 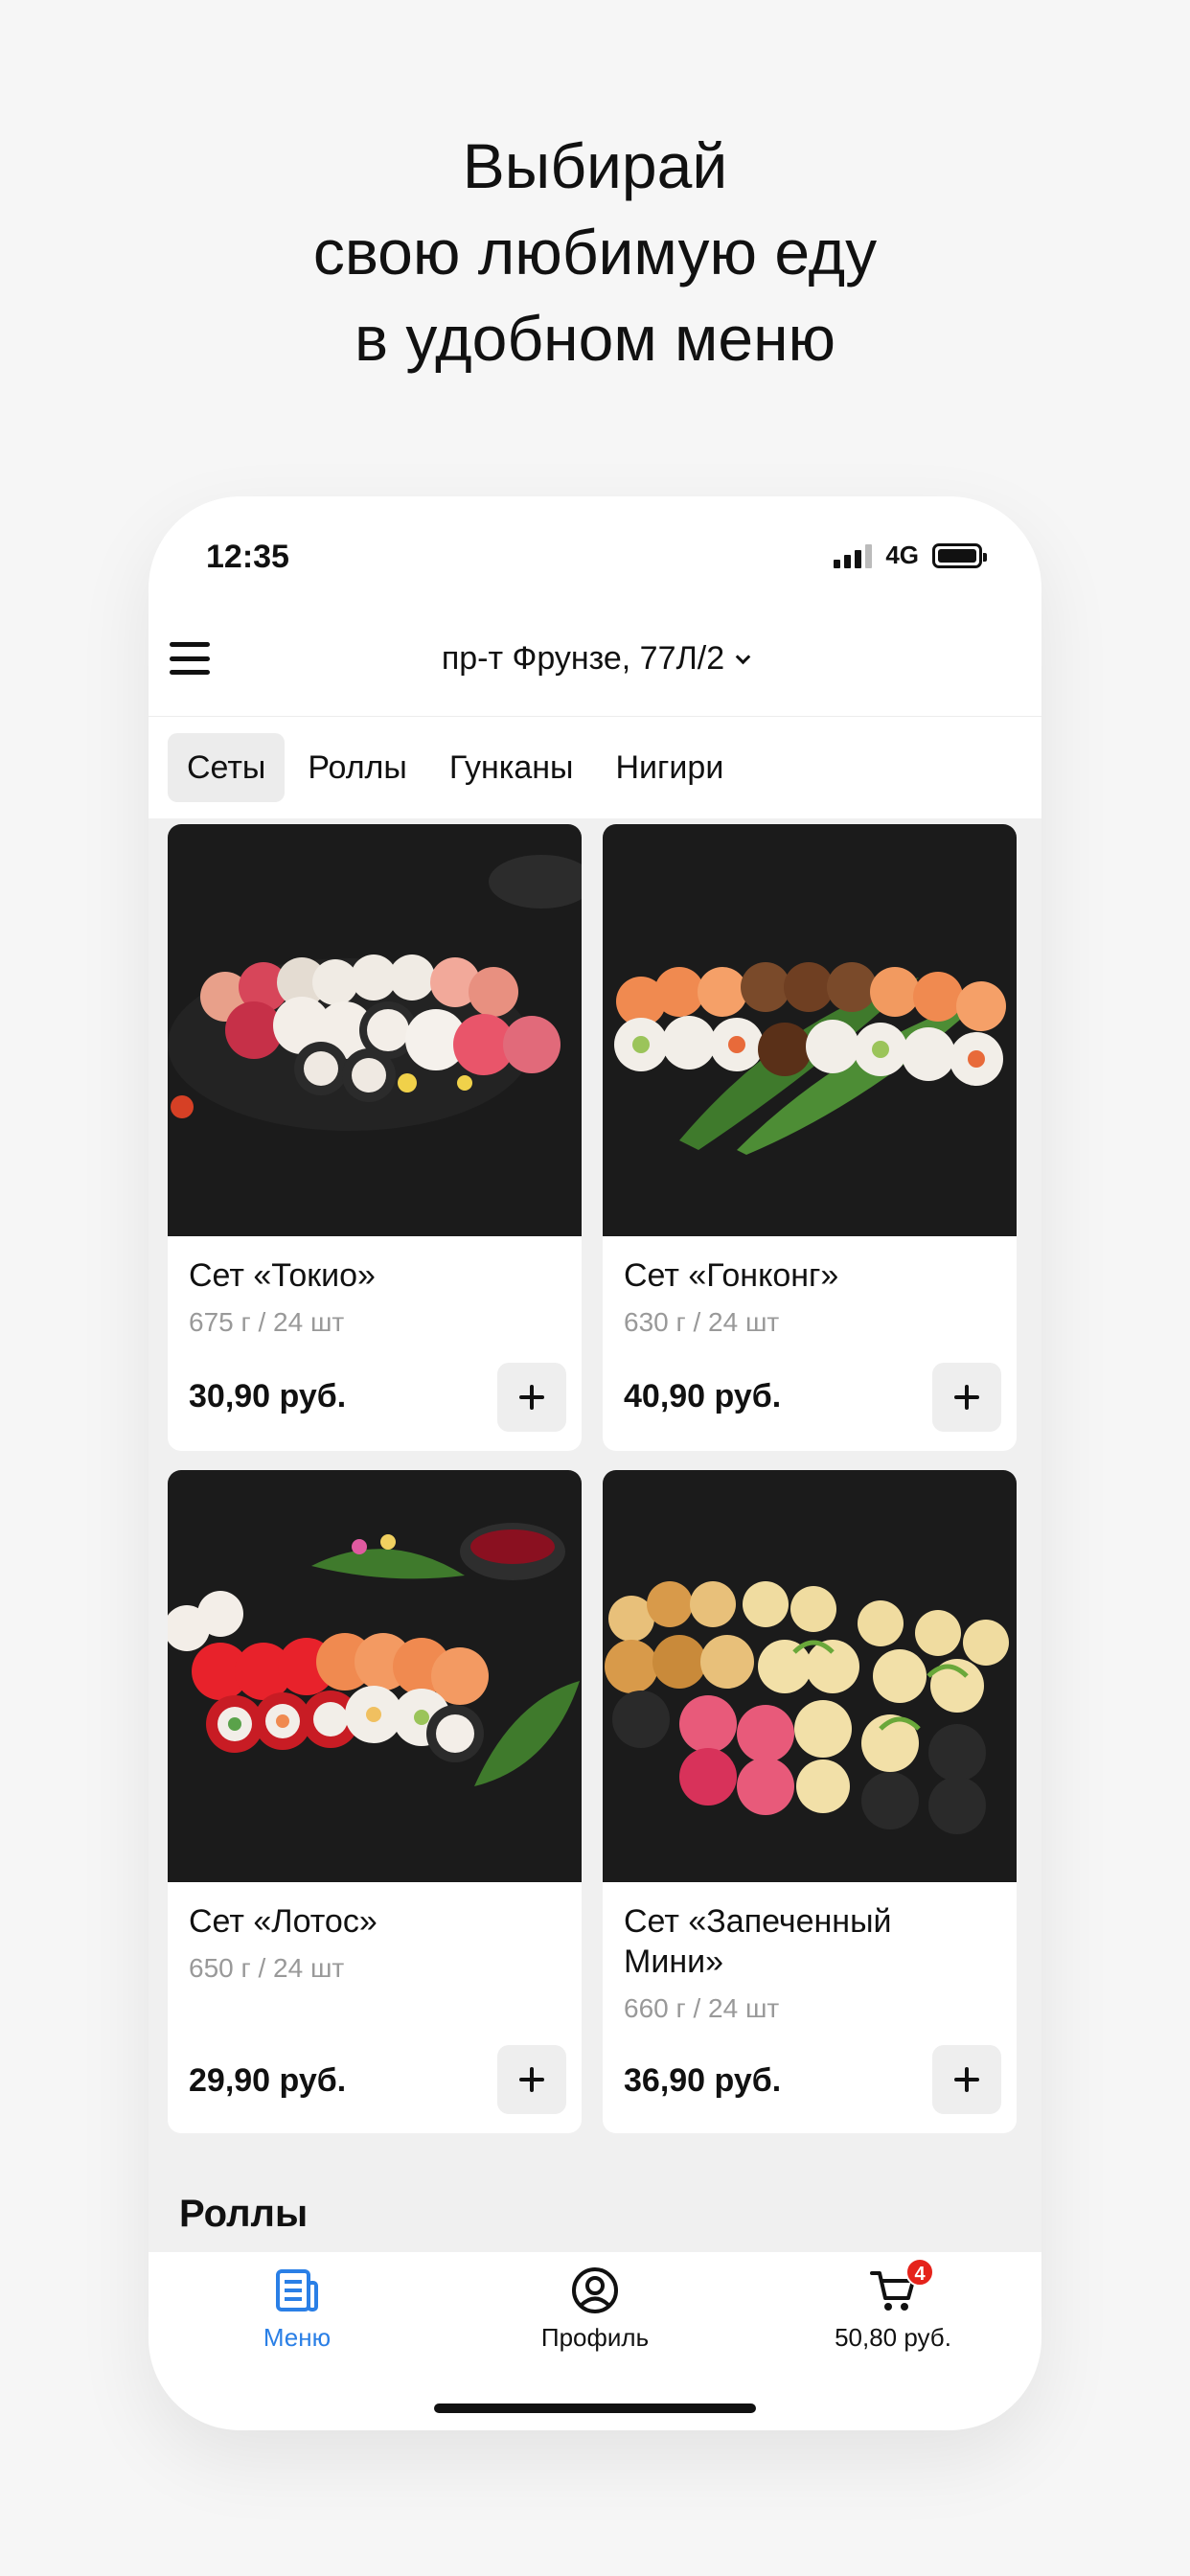 What do you see at coordinates (595, 2337) in the screenshot?
I see `tab-profile-label: Профиль` at bounding box center [595, 2337].